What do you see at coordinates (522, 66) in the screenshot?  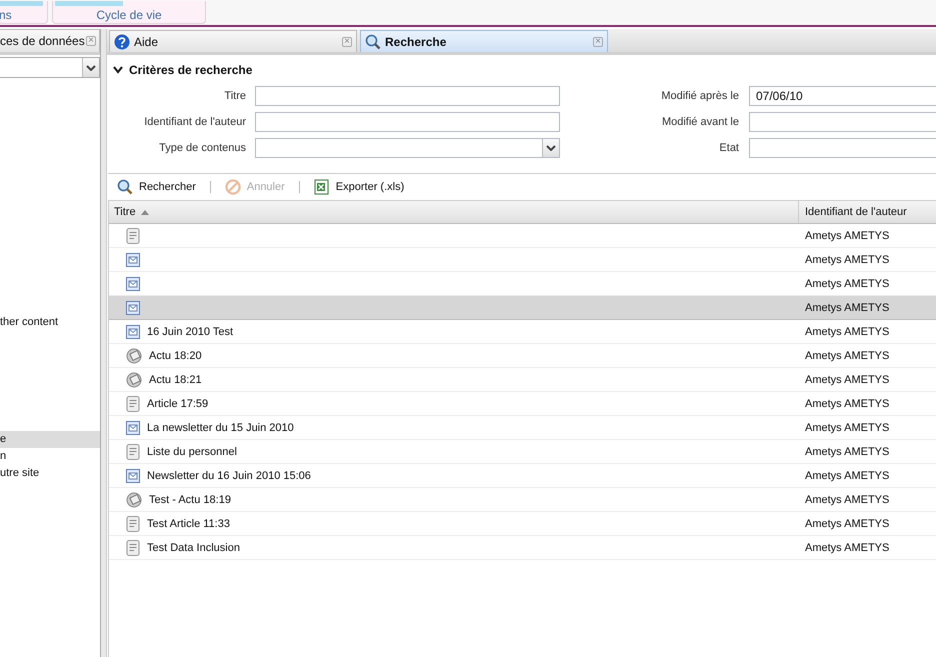 I see `section-header: Critères de recherche` at bounding box center [522, 66].